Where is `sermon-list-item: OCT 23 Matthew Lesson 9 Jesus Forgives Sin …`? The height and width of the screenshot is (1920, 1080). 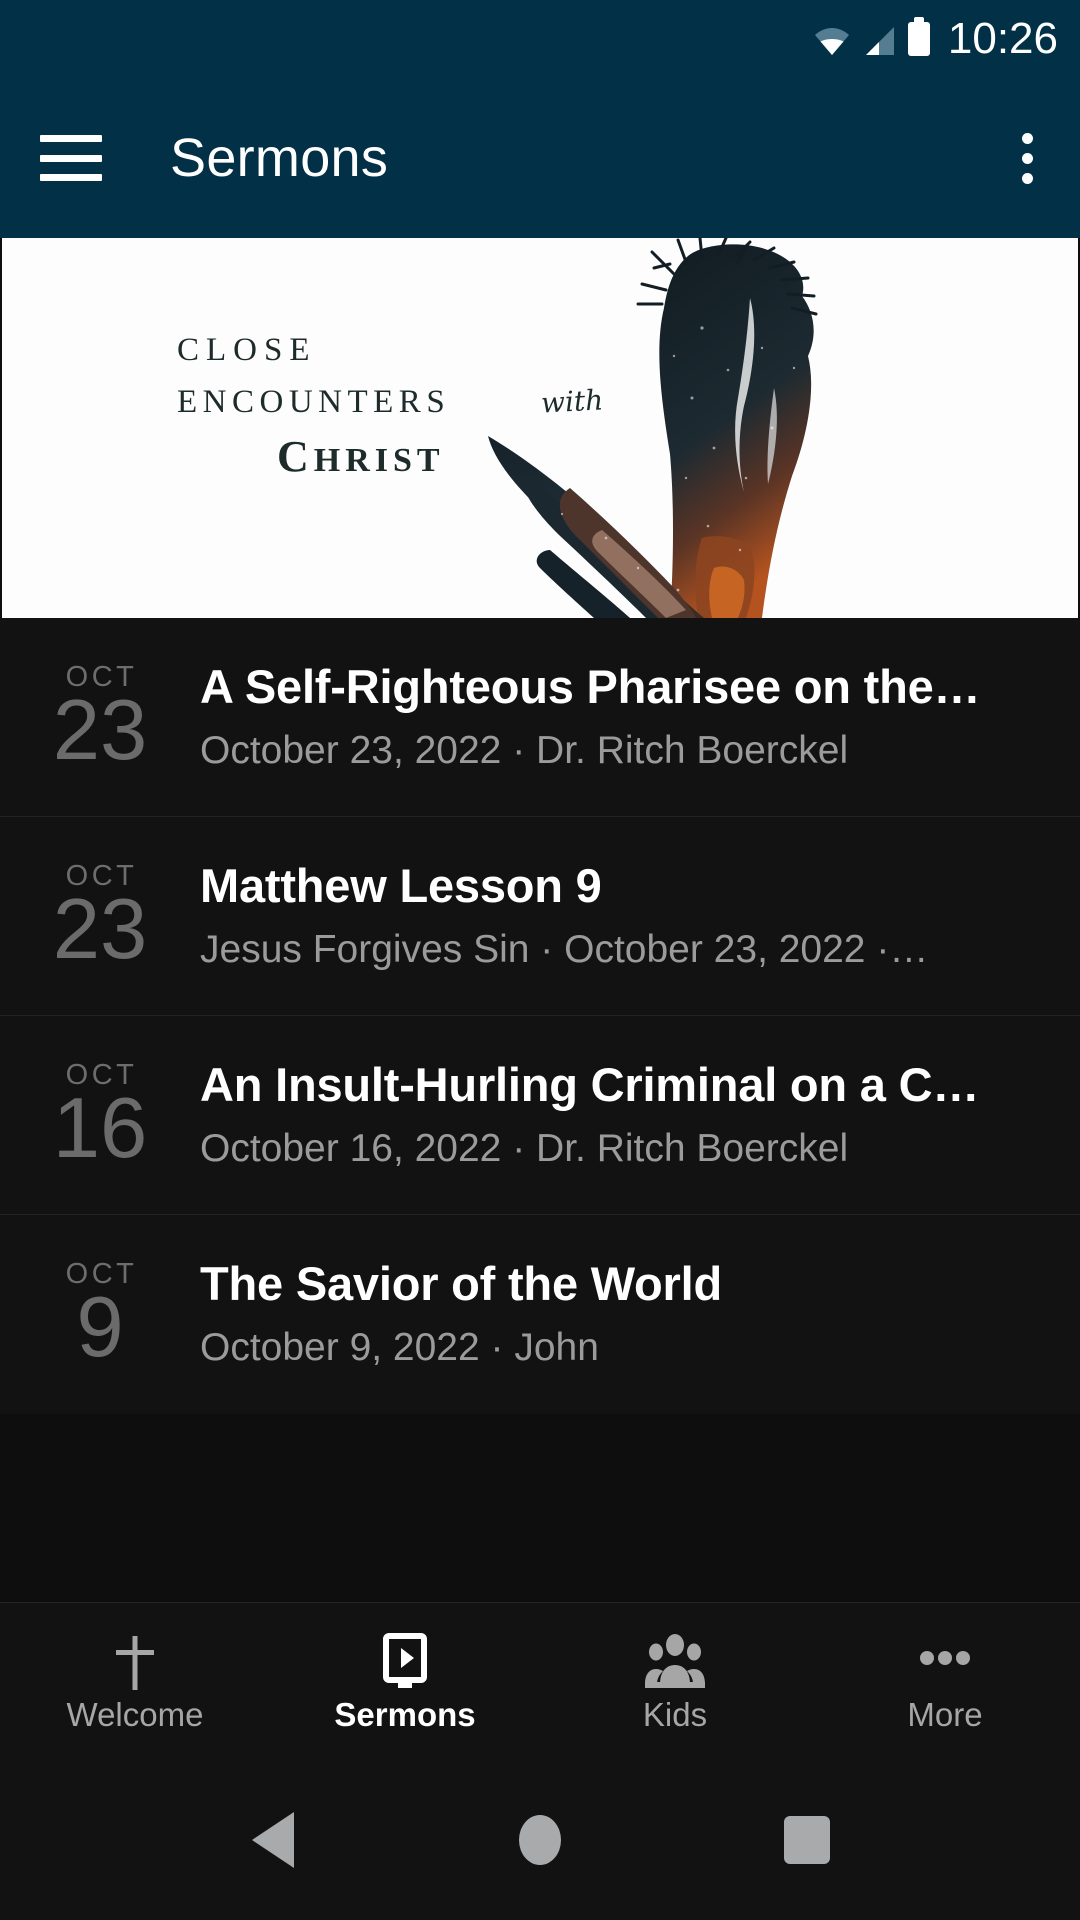 sermon-list-item: OCT 23 Matthew Lesson 9 Jesus Forgives Sin … is located at coordinates (540, 916).